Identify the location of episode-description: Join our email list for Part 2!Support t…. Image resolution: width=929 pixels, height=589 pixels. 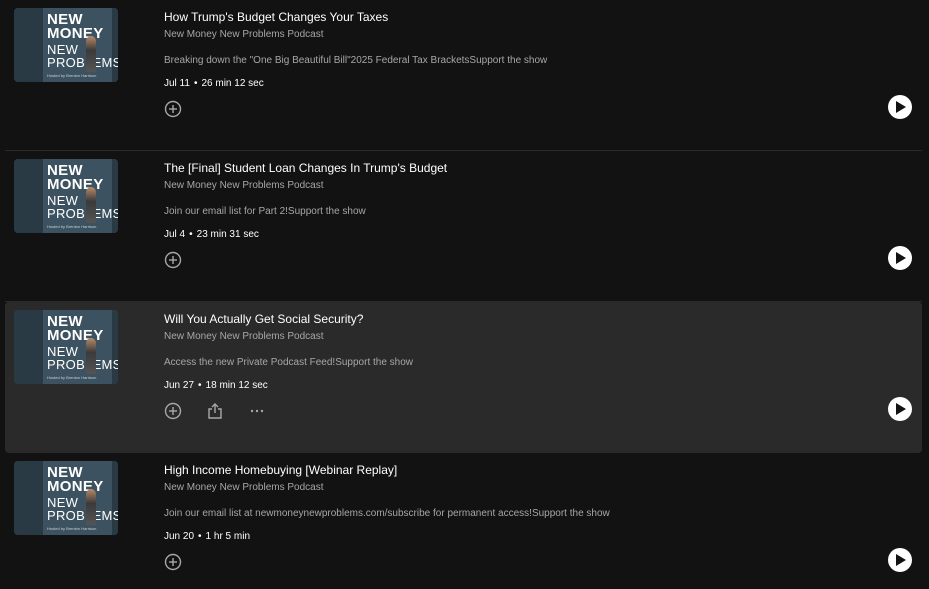
(265, 211).